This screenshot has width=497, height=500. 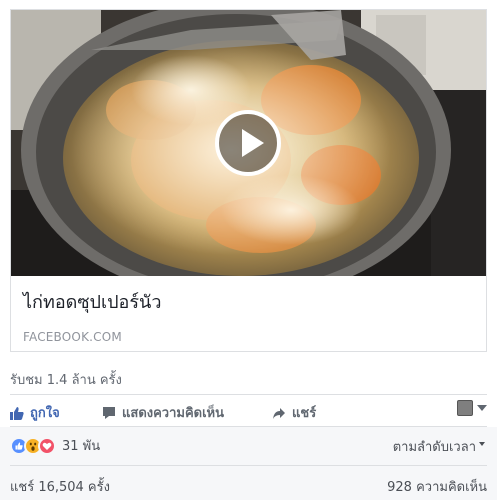 What do you see at coordinates (173, 413) in the screenshot?
I see `comment-label: แสดงความคิดเห็น` at bounding box center [173, 413].